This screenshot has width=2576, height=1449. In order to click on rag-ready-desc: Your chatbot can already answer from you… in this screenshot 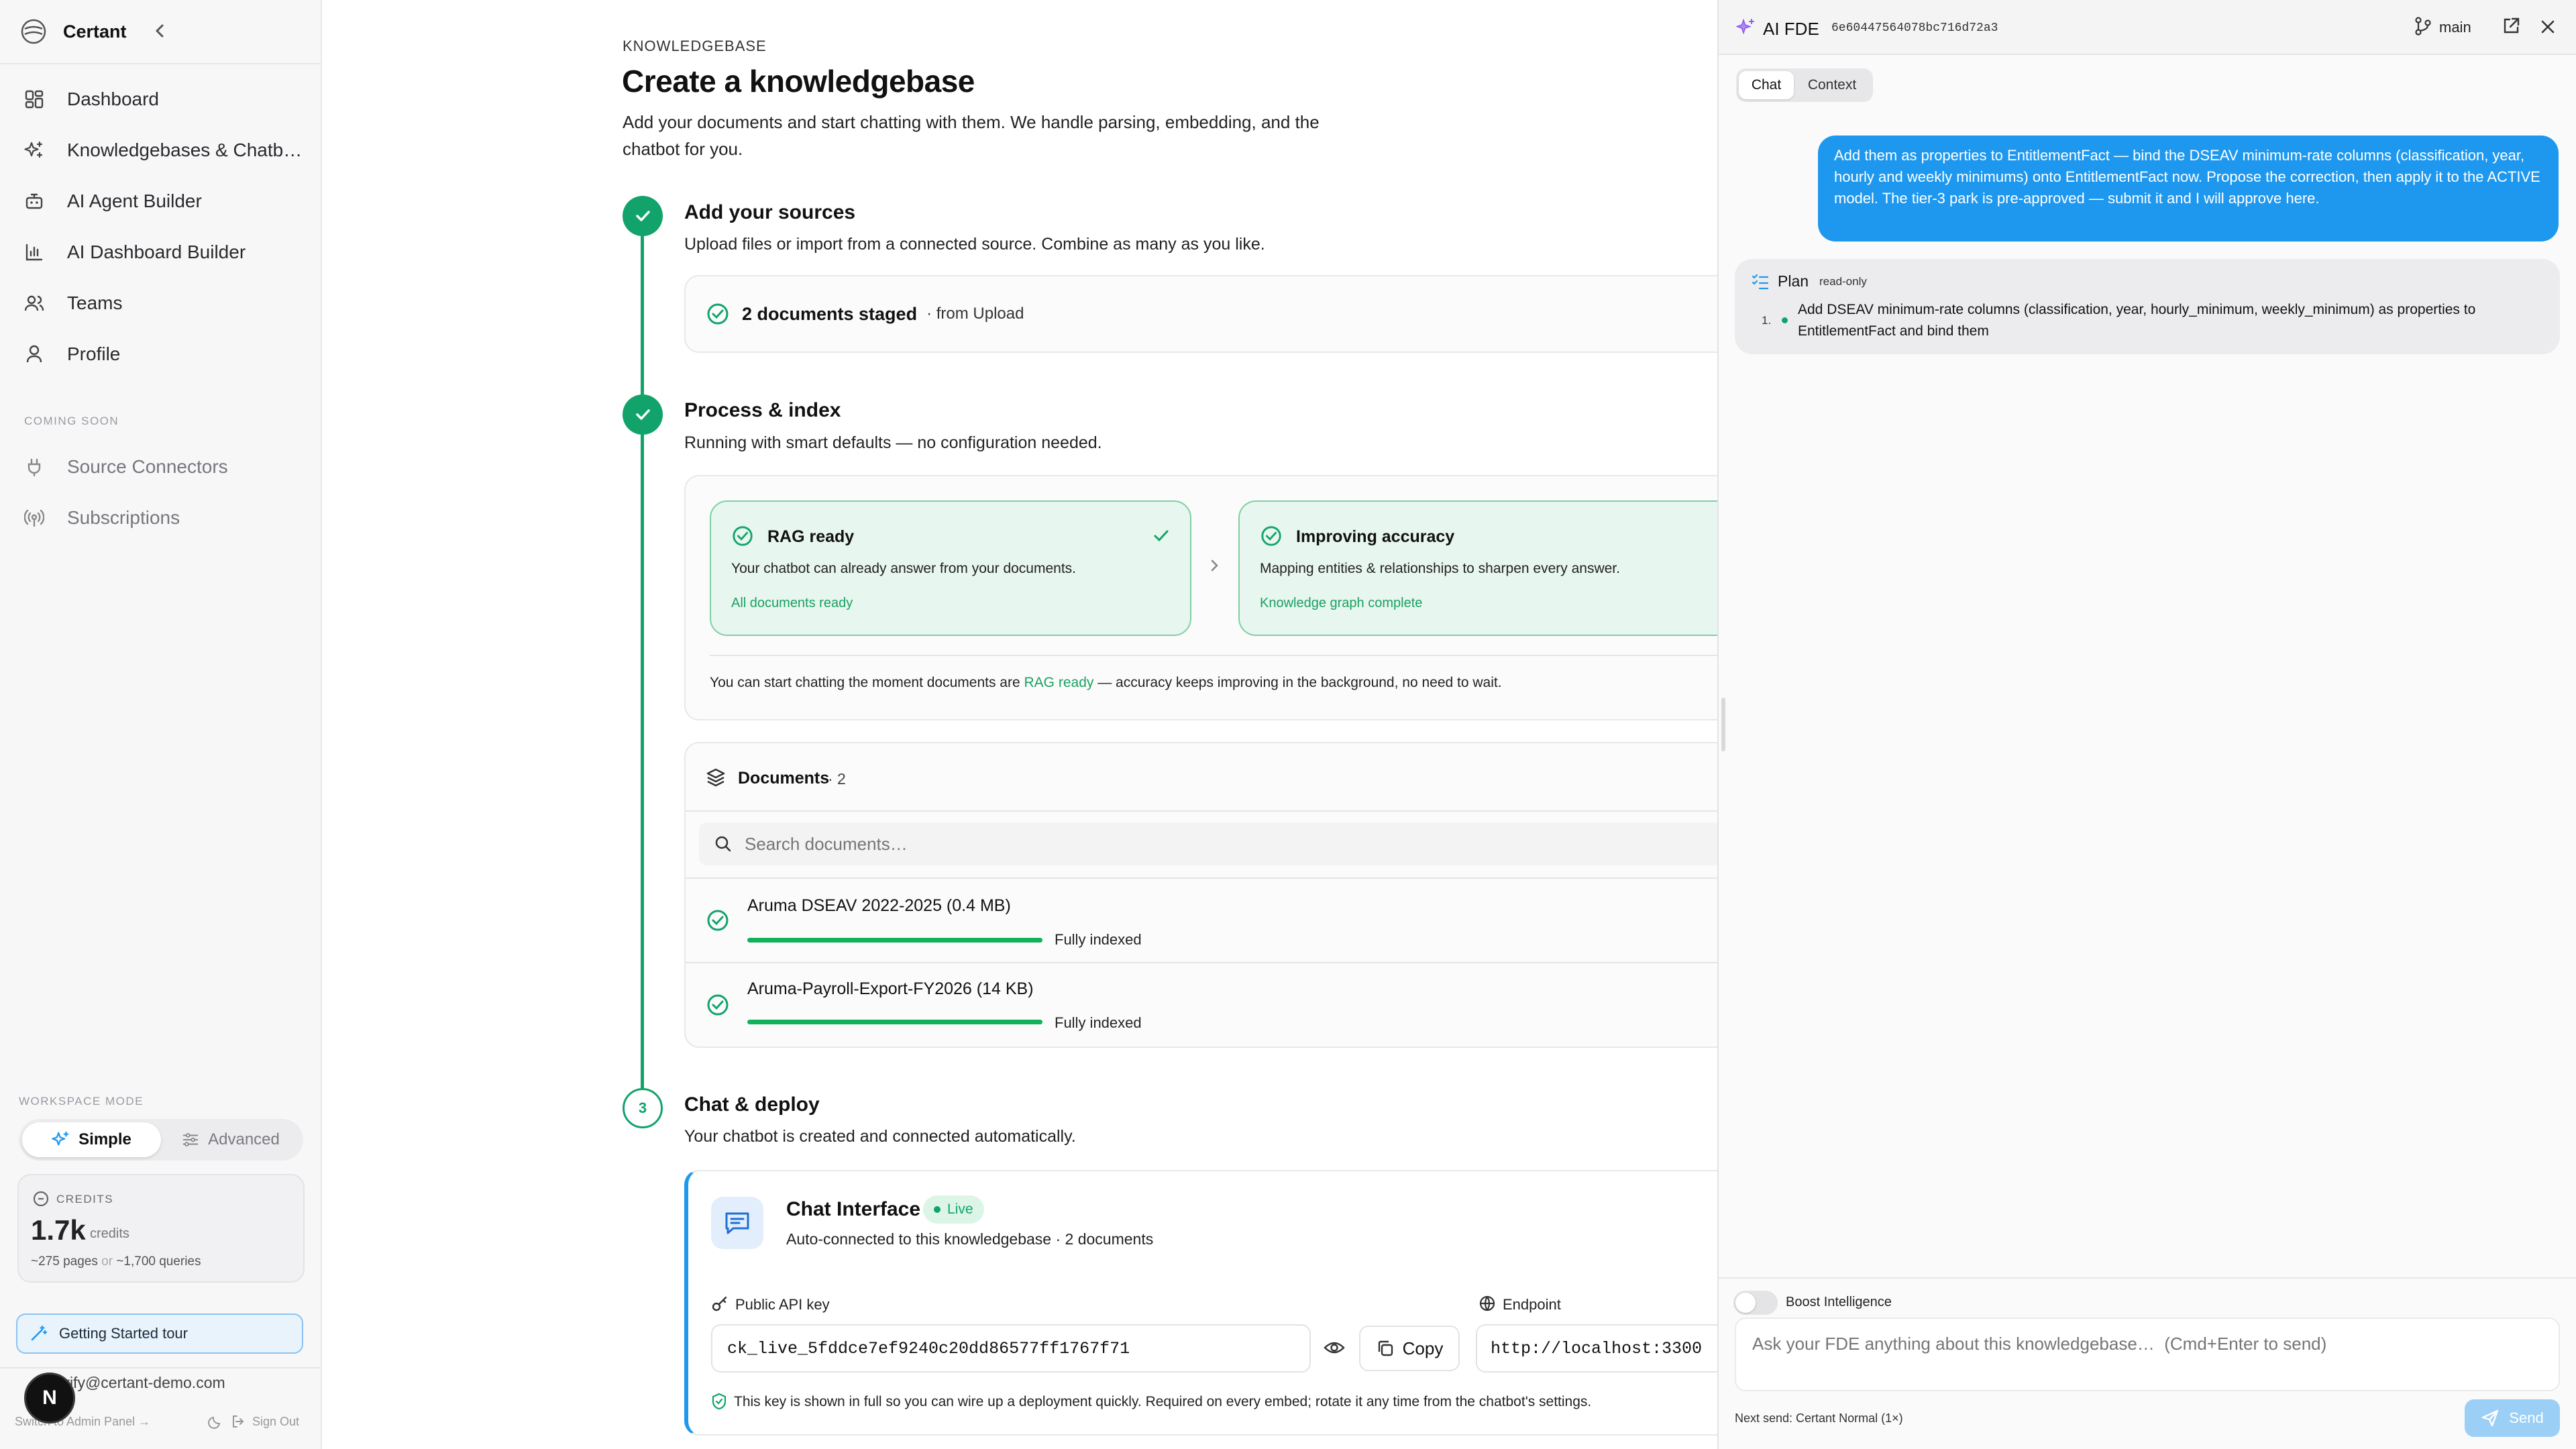, I will do `click(903, 568)`.